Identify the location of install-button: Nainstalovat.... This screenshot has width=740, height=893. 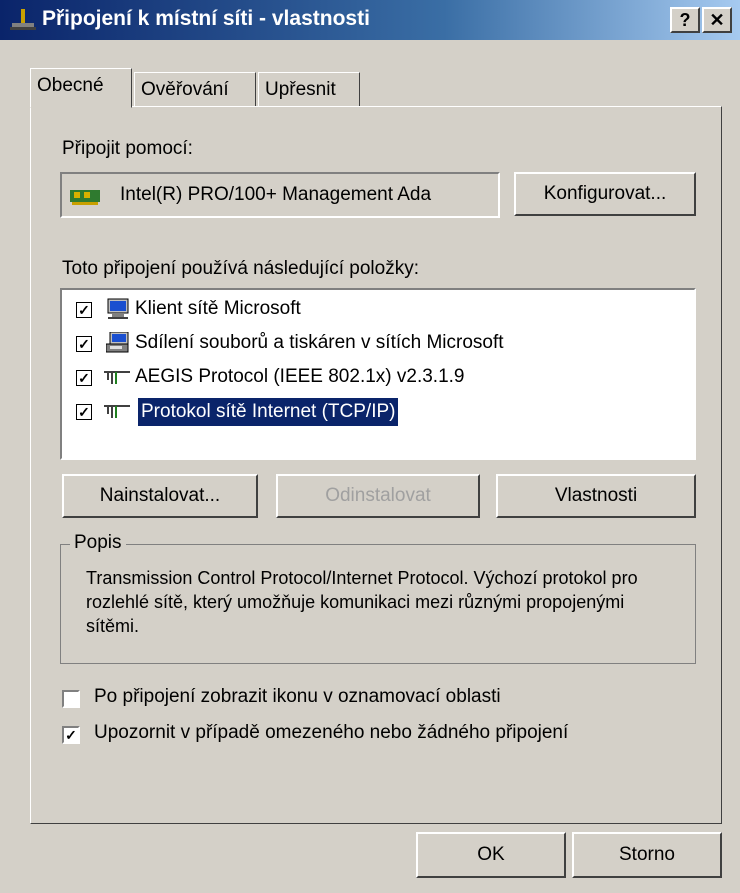
(160, 496).